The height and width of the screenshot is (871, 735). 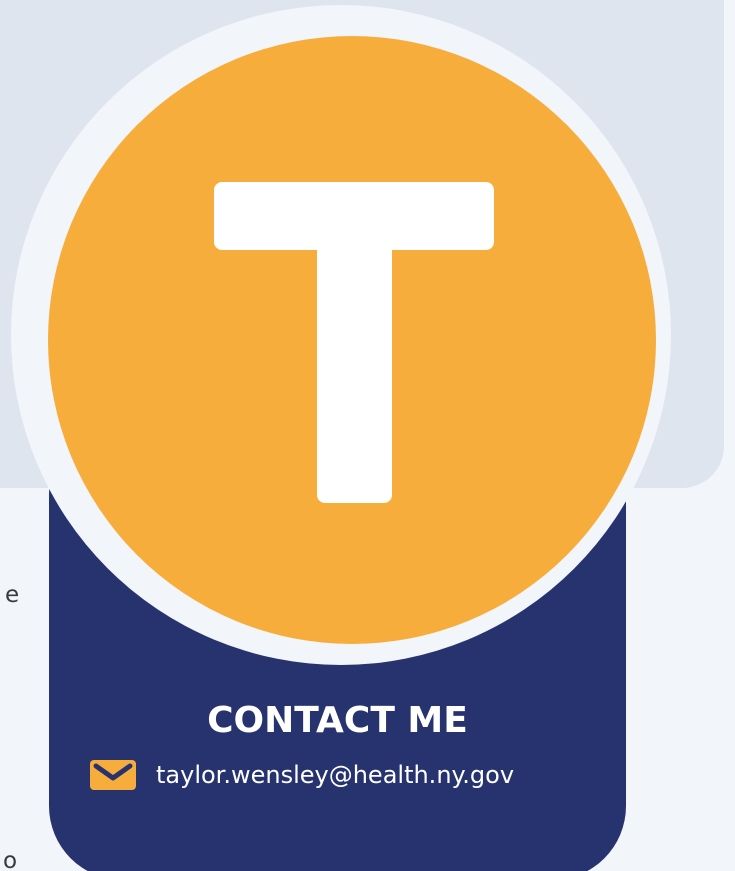 I want to click on email-link: taylor.wensley@health.ny.gov, so click(x=302, y=775).